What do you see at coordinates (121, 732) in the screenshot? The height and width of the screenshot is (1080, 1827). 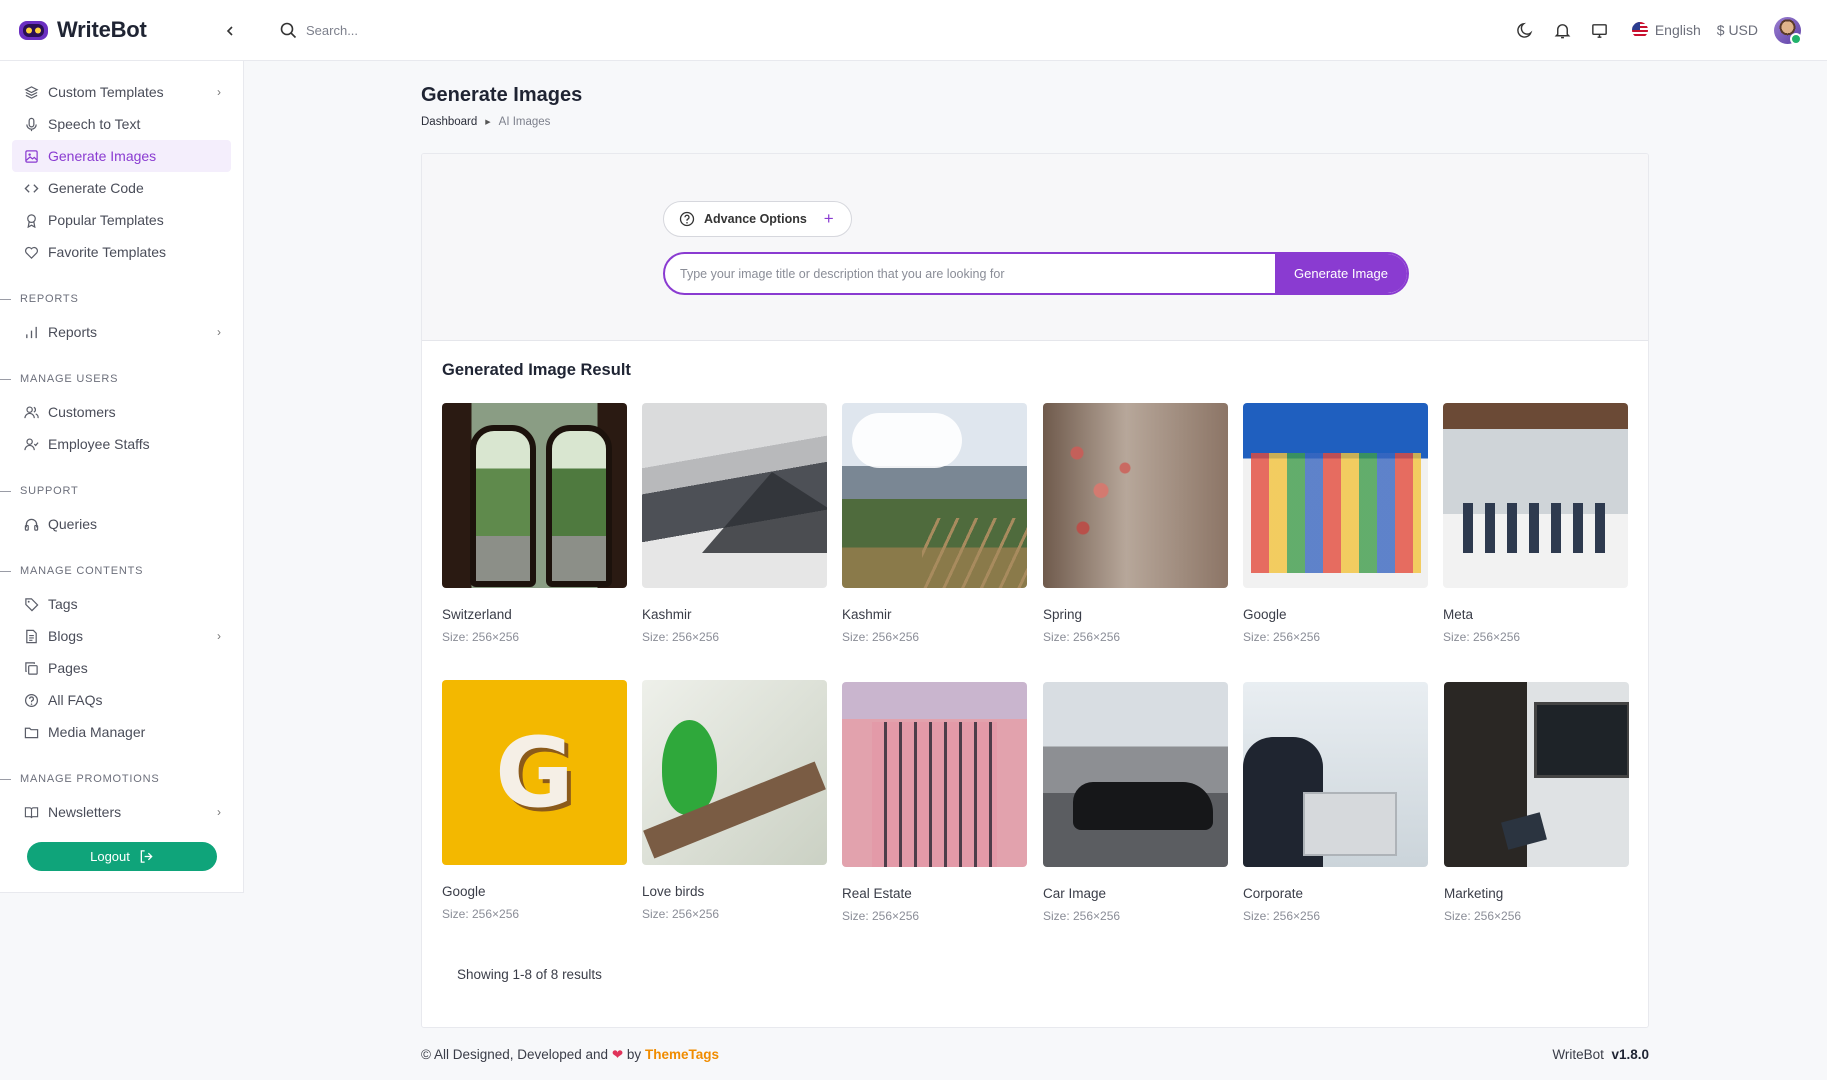 I see `sidebar-item-media-manager: Media Manager` at bounding box center [121, 732].